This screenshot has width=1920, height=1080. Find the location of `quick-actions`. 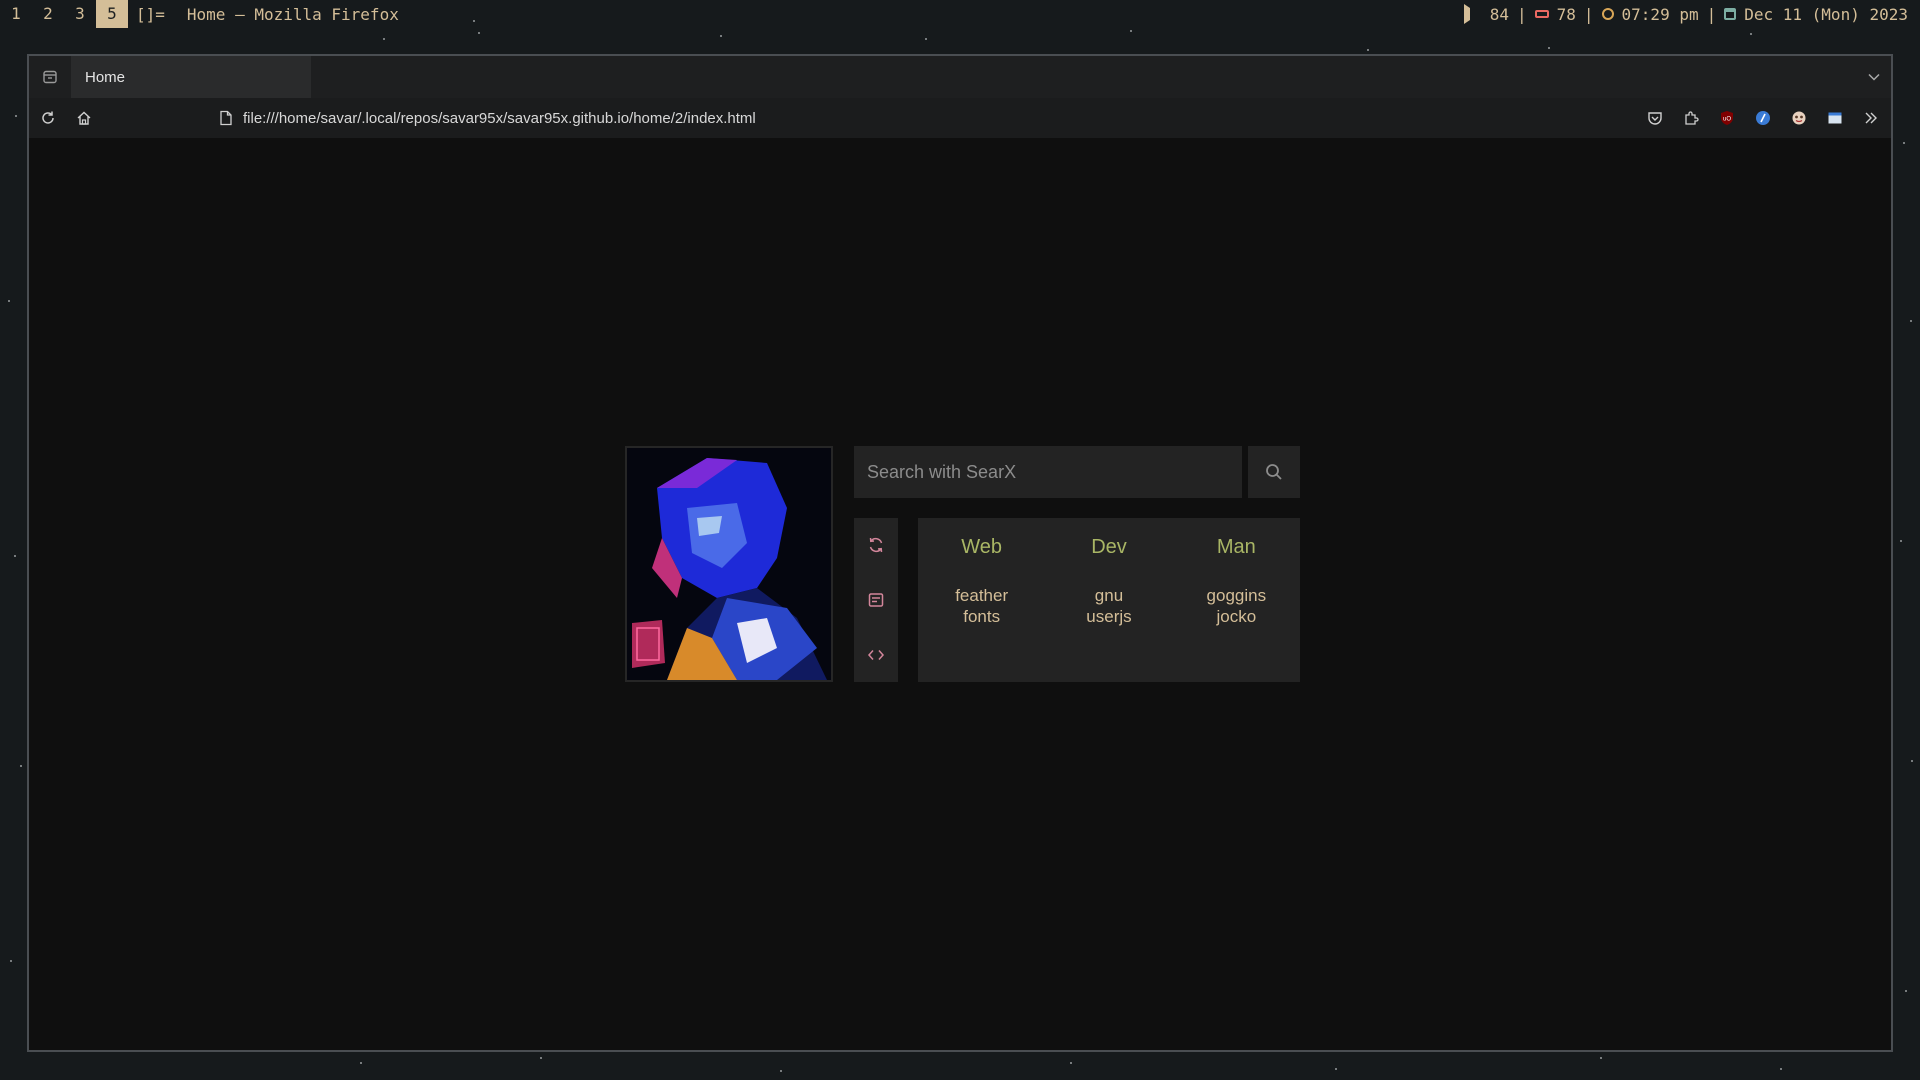

quick-actions is located at coordinates (876, 600).